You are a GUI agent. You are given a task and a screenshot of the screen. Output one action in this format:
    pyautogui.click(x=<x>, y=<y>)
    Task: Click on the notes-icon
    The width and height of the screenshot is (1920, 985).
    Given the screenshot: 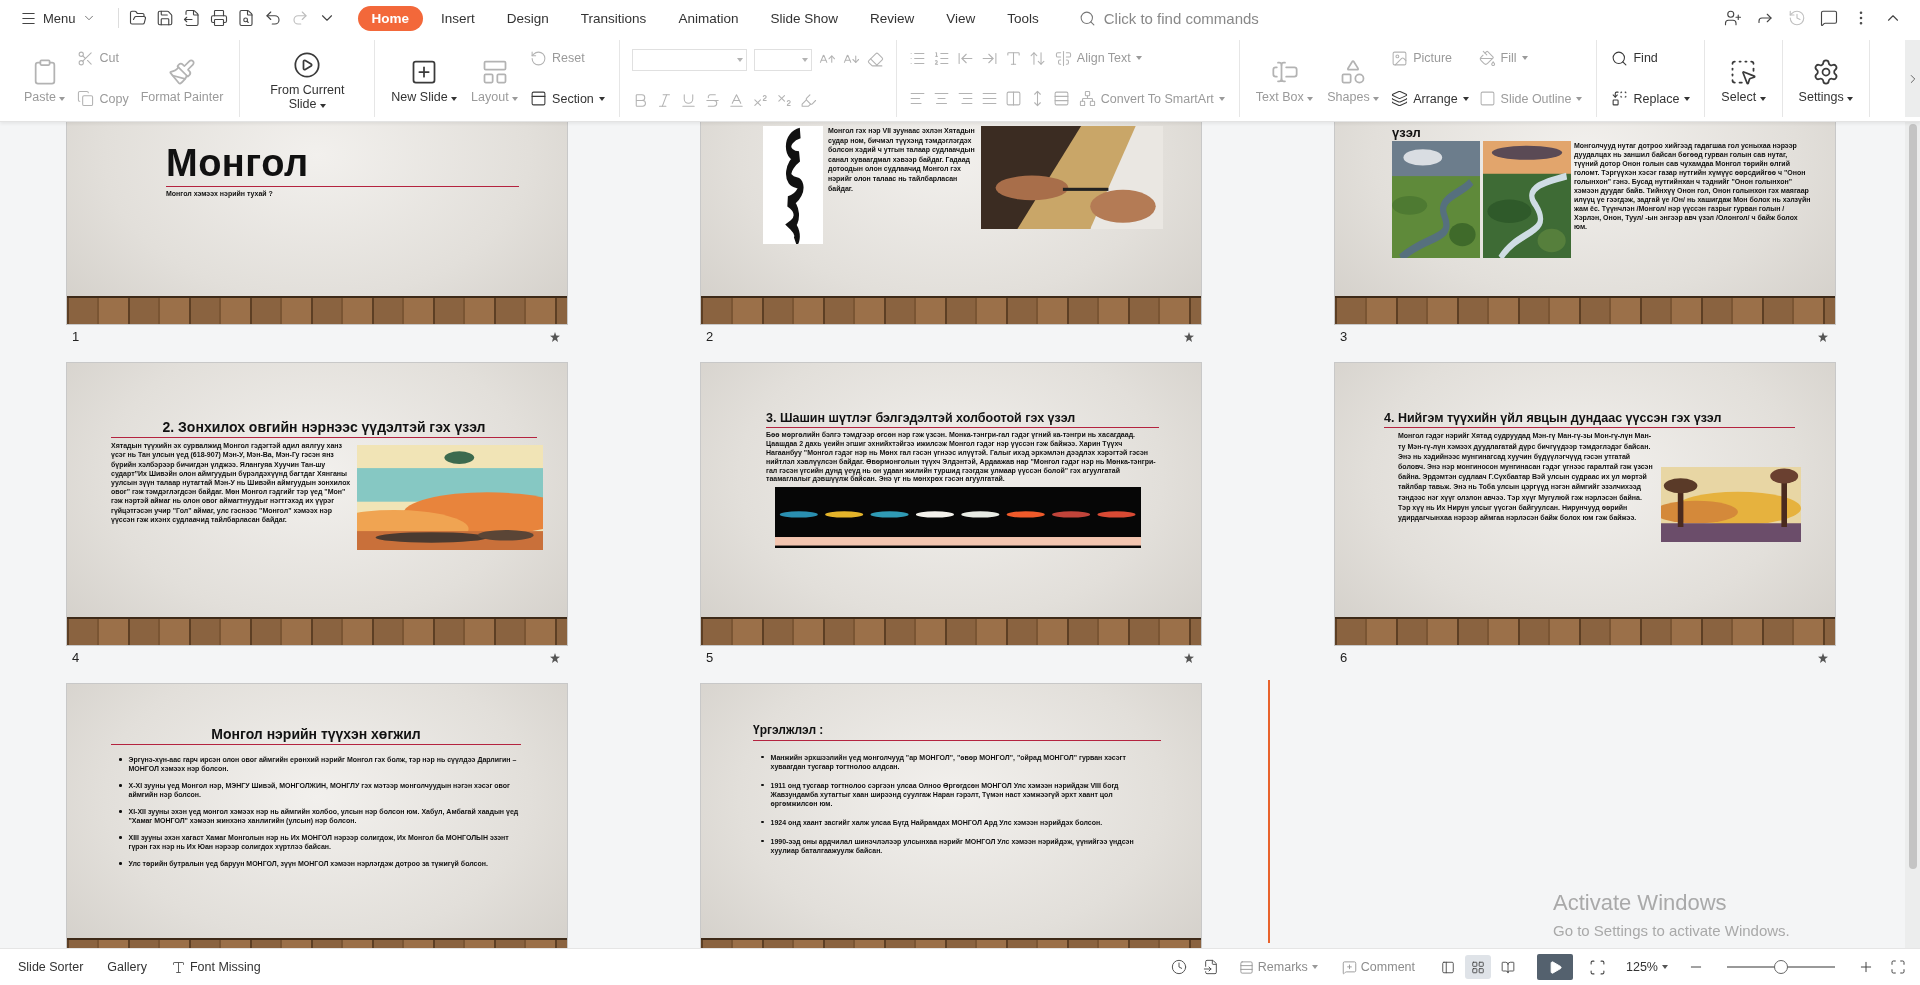 What is the action you would take?
    pyautogui.click(x=1246, y=967)
    